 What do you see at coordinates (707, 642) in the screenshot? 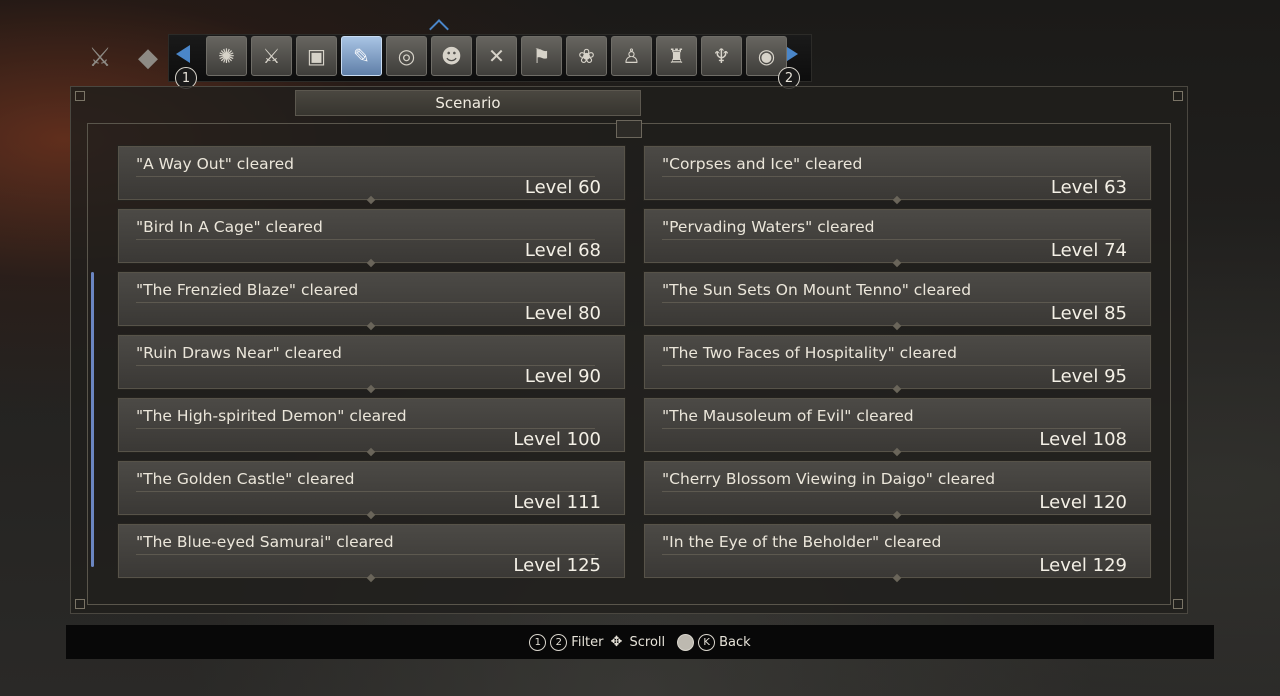
I see `k-key-icon: K` at bounding box center [707, 642].